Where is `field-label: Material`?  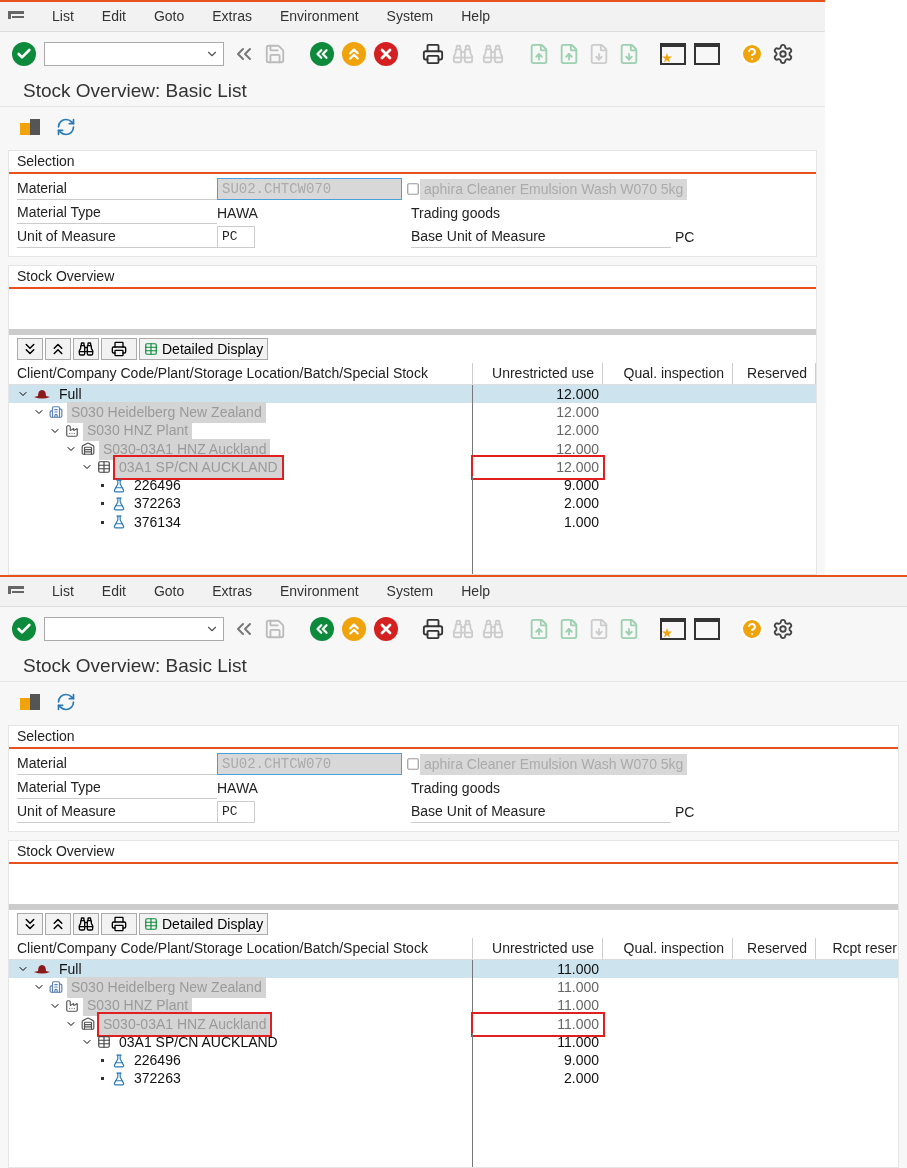 field-label: Material is located at coordinates (117, 189).